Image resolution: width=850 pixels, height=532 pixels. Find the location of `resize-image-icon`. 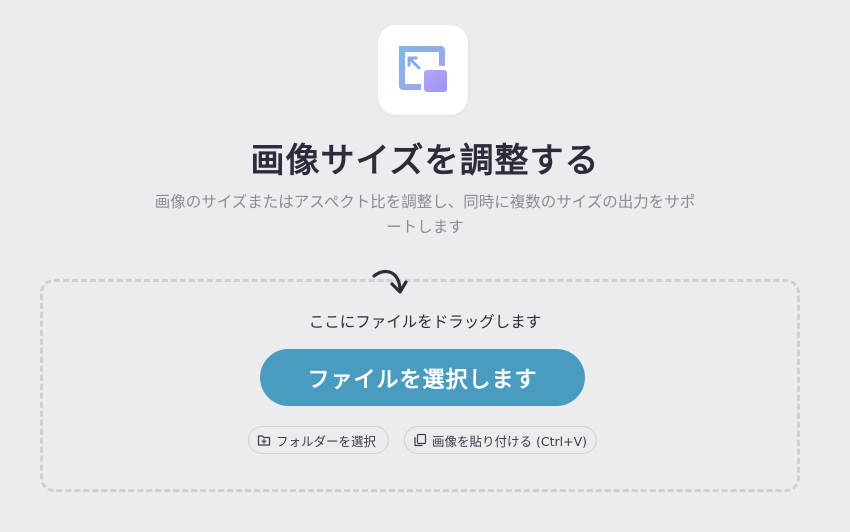

resize-image-icon is located at coordinates (423, 69).